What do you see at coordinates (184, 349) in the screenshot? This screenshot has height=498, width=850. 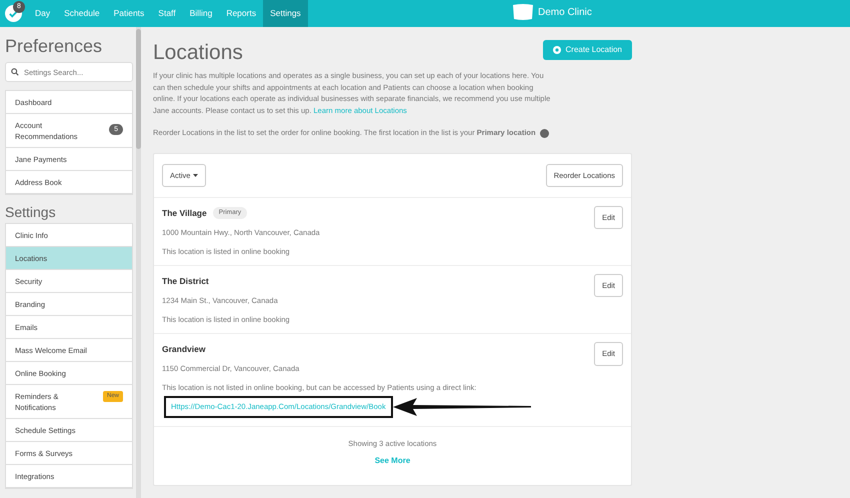 I see `location-name: Grandview` at bounding box center [184, 349].